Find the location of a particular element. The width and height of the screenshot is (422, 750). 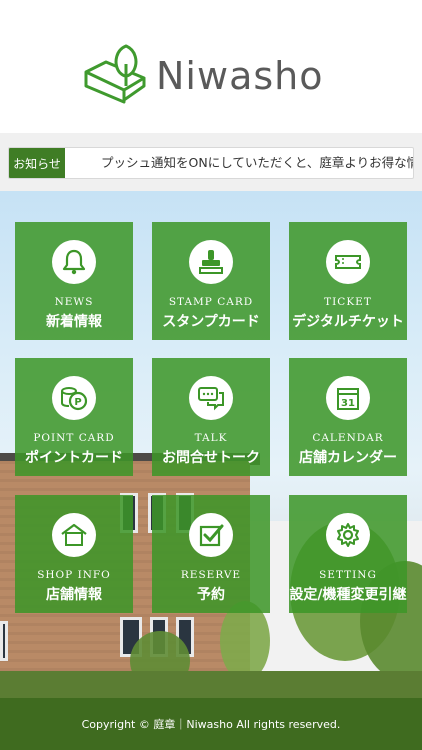

tile-jp-label: 店舗カレンダー is located at coordinates (348, 458).